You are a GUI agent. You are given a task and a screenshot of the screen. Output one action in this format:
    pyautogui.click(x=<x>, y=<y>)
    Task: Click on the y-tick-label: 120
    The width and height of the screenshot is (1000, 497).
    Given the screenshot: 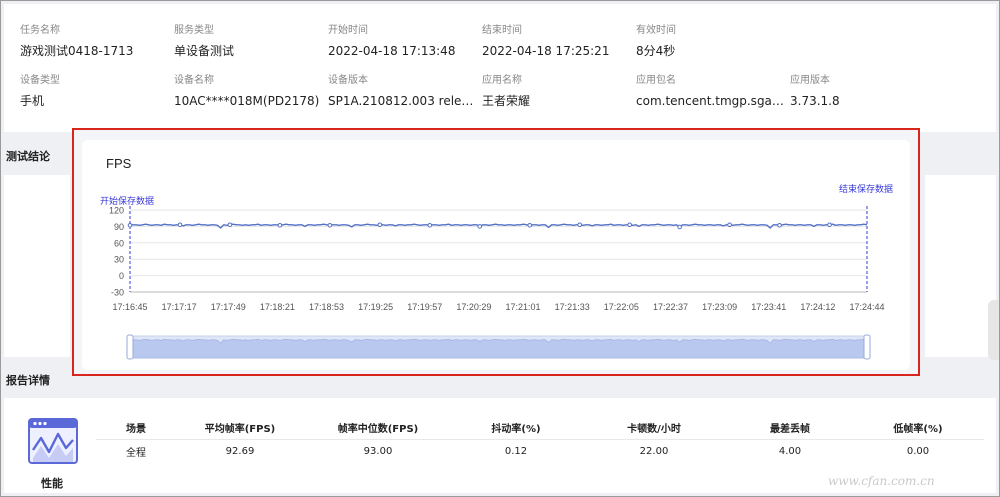 What is the action you would take?
    pyautogui.click(x=116, y=211)
    